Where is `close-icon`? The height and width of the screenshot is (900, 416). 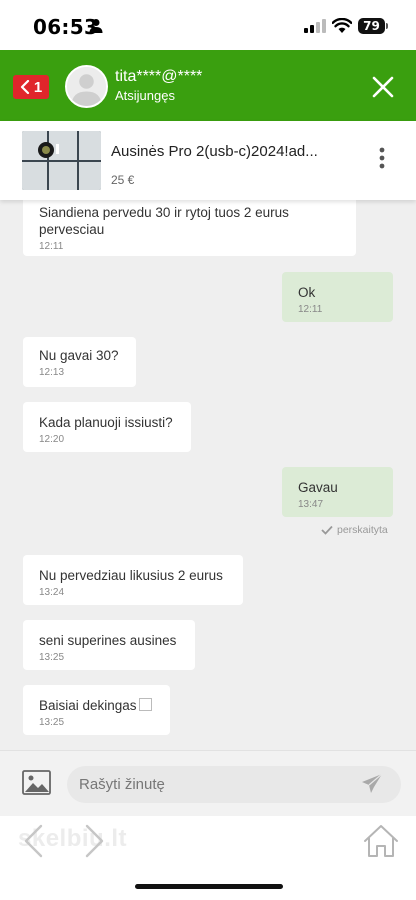
close-icon is located at coordinates (383, 87).